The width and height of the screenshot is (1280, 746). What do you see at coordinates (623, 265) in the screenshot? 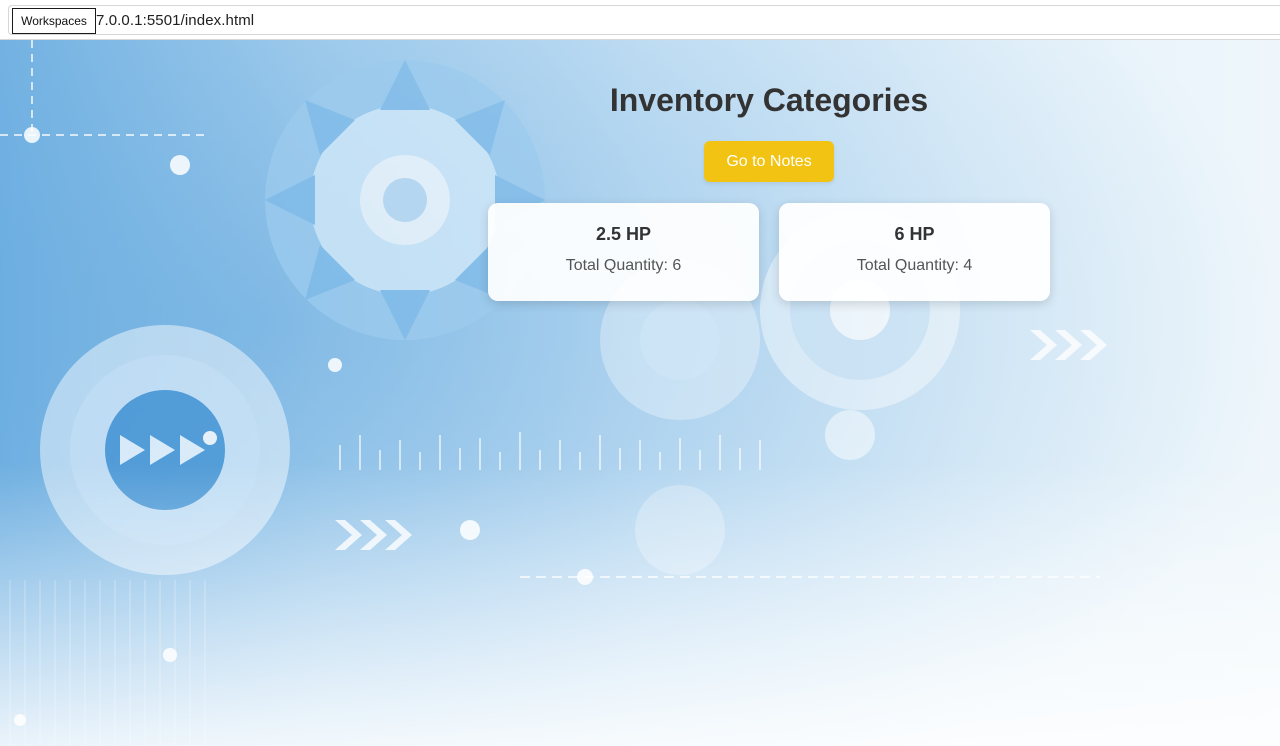
I see `category-quantity: Total Quantity: 6` at bounding box center [623, 265].